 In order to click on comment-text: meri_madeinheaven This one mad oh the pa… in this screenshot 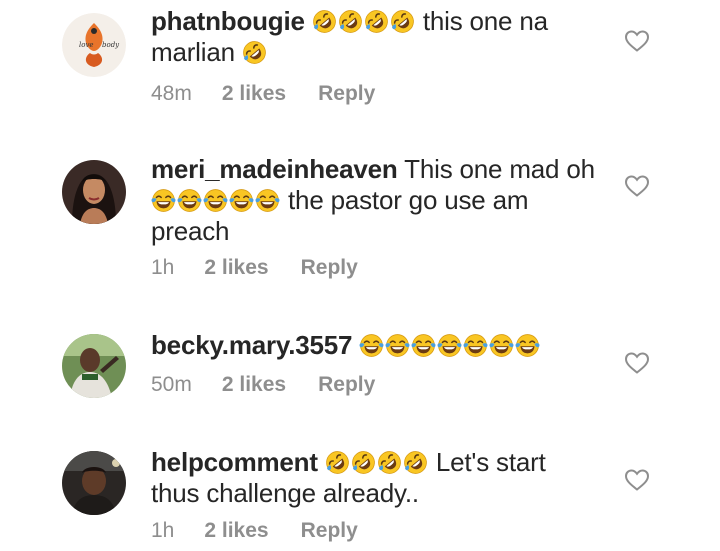, I will do `click(381, 200)`.